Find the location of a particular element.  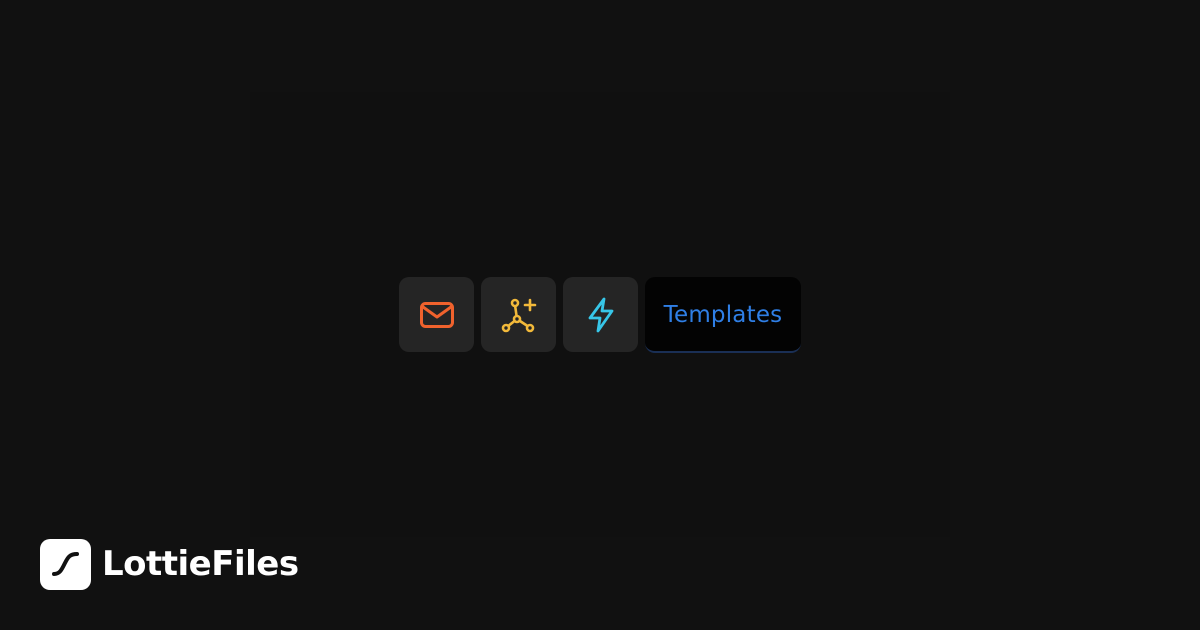

network-add-icon is located at coordinates (518, 315).